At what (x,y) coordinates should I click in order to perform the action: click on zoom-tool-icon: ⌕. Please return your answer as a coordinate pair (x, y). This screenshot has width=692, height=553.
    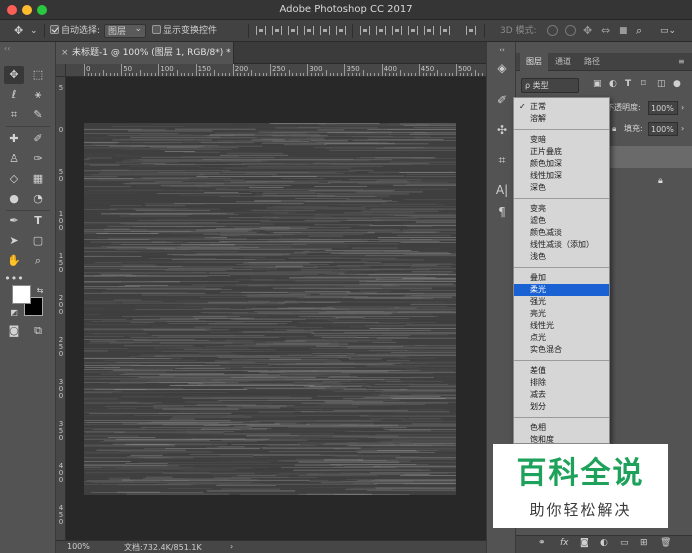
    Looking at the image, I should click on (38, 261).